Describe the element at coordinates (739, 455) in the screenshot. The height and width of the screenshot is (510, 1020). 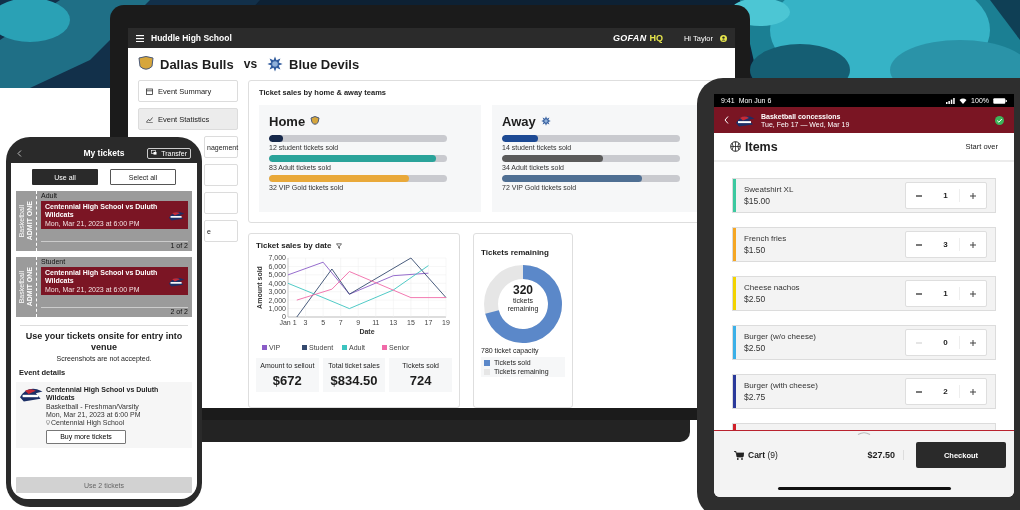
I see `cart-icon` at that location.